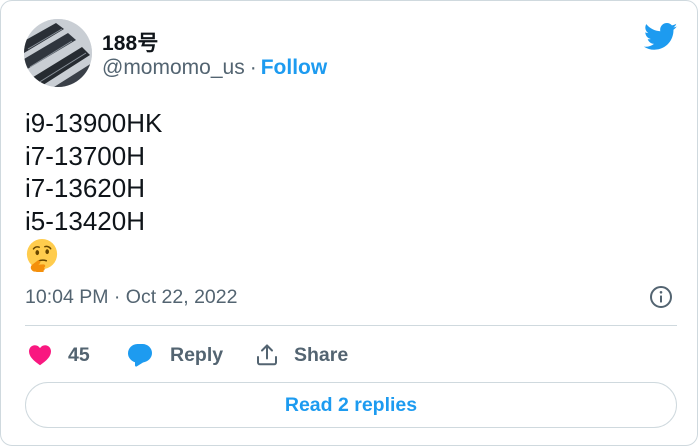  I want to click on share-label: Share, so click(321, 354).